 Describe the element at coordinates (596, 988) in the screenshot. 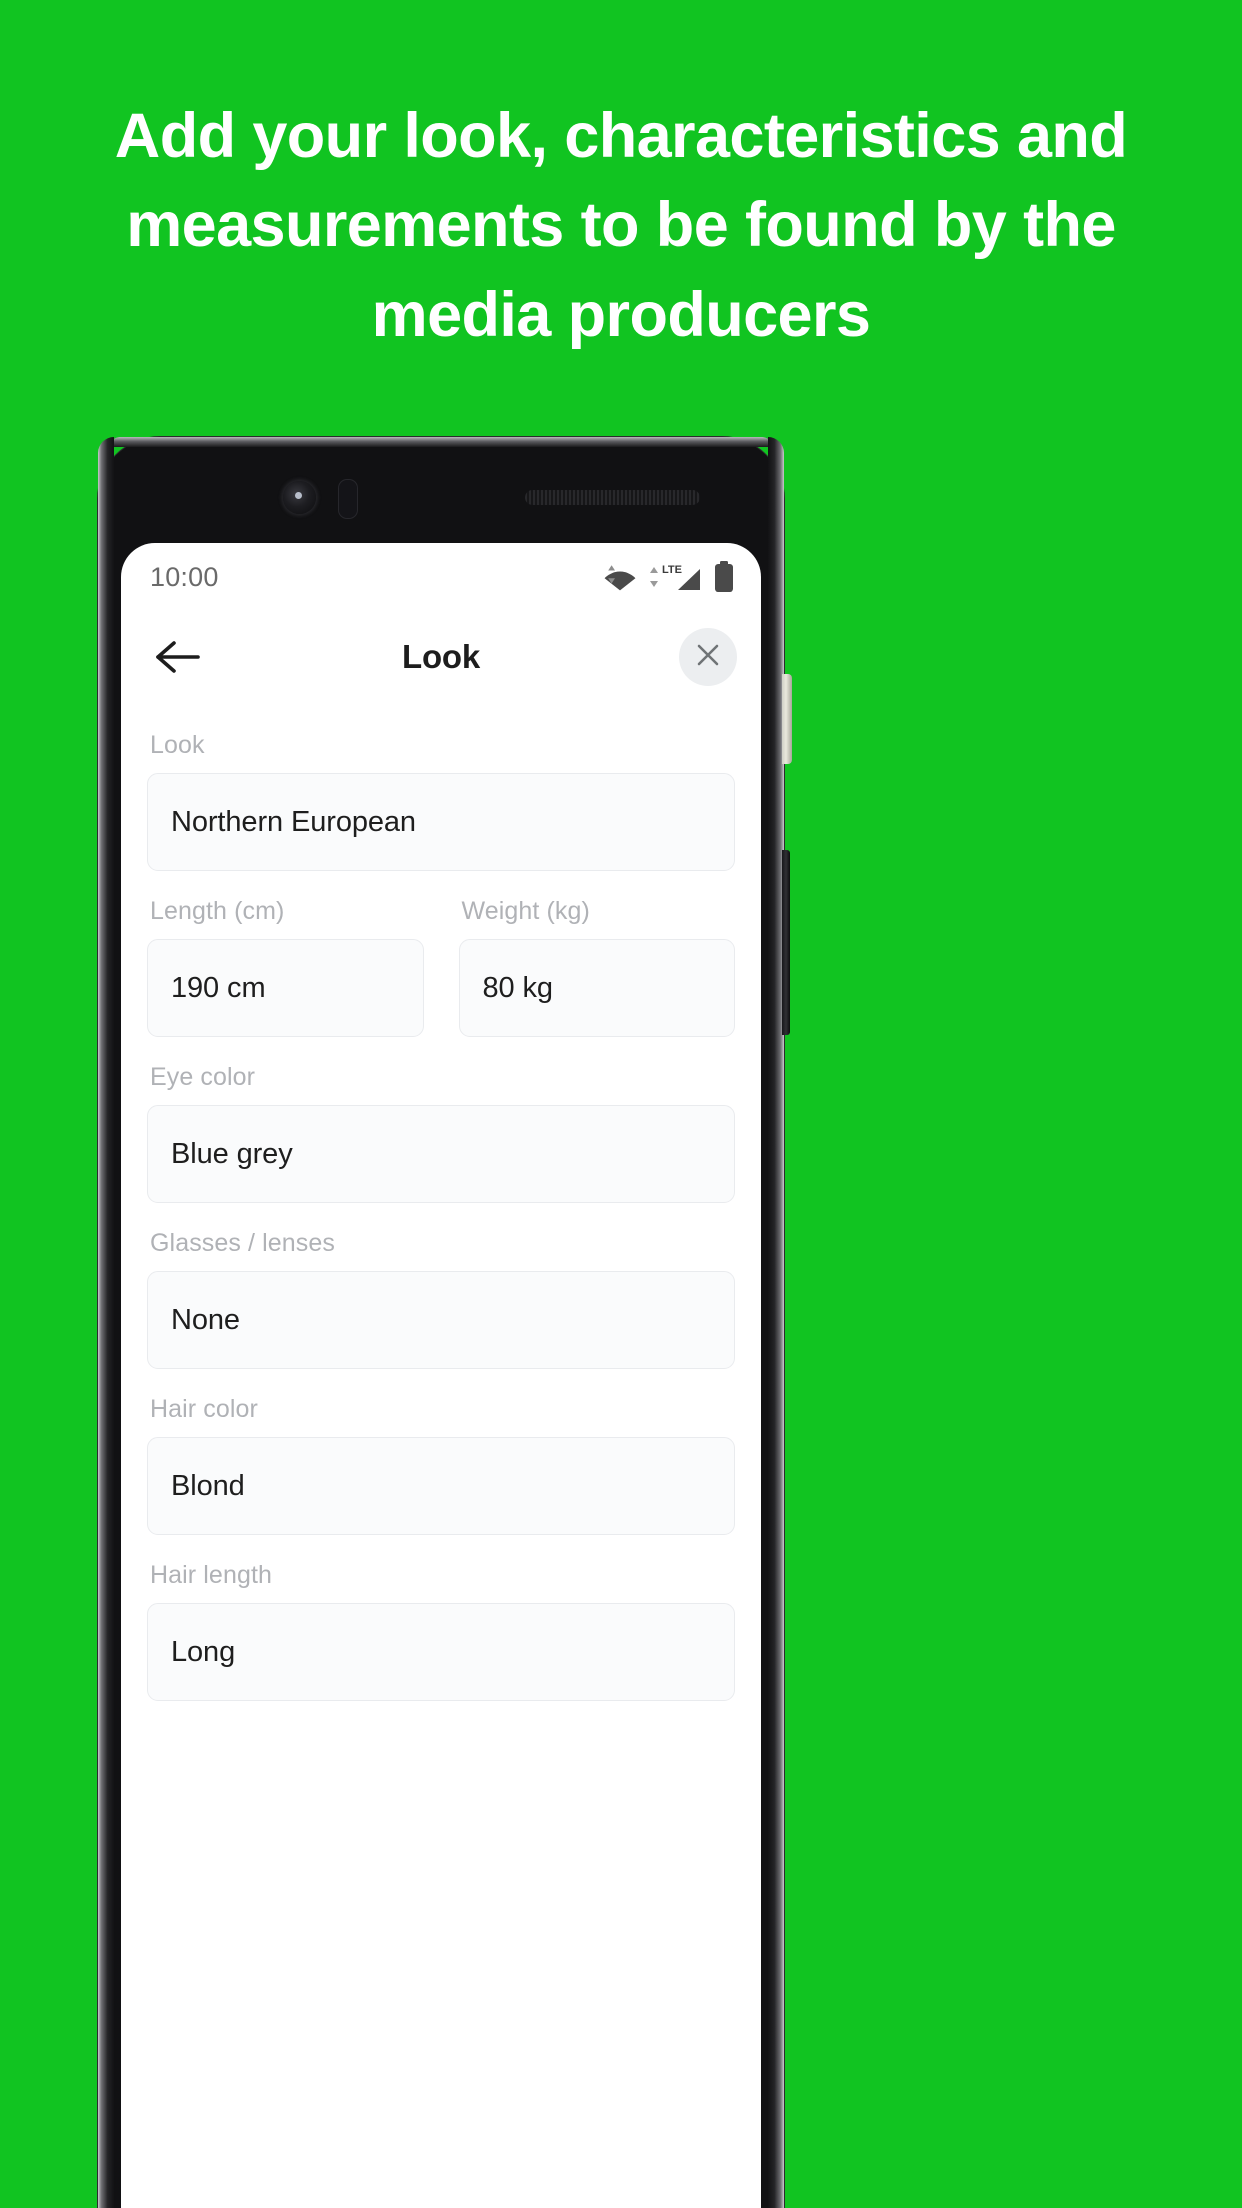

I see `field-input-weight: 80 kg` at that location.